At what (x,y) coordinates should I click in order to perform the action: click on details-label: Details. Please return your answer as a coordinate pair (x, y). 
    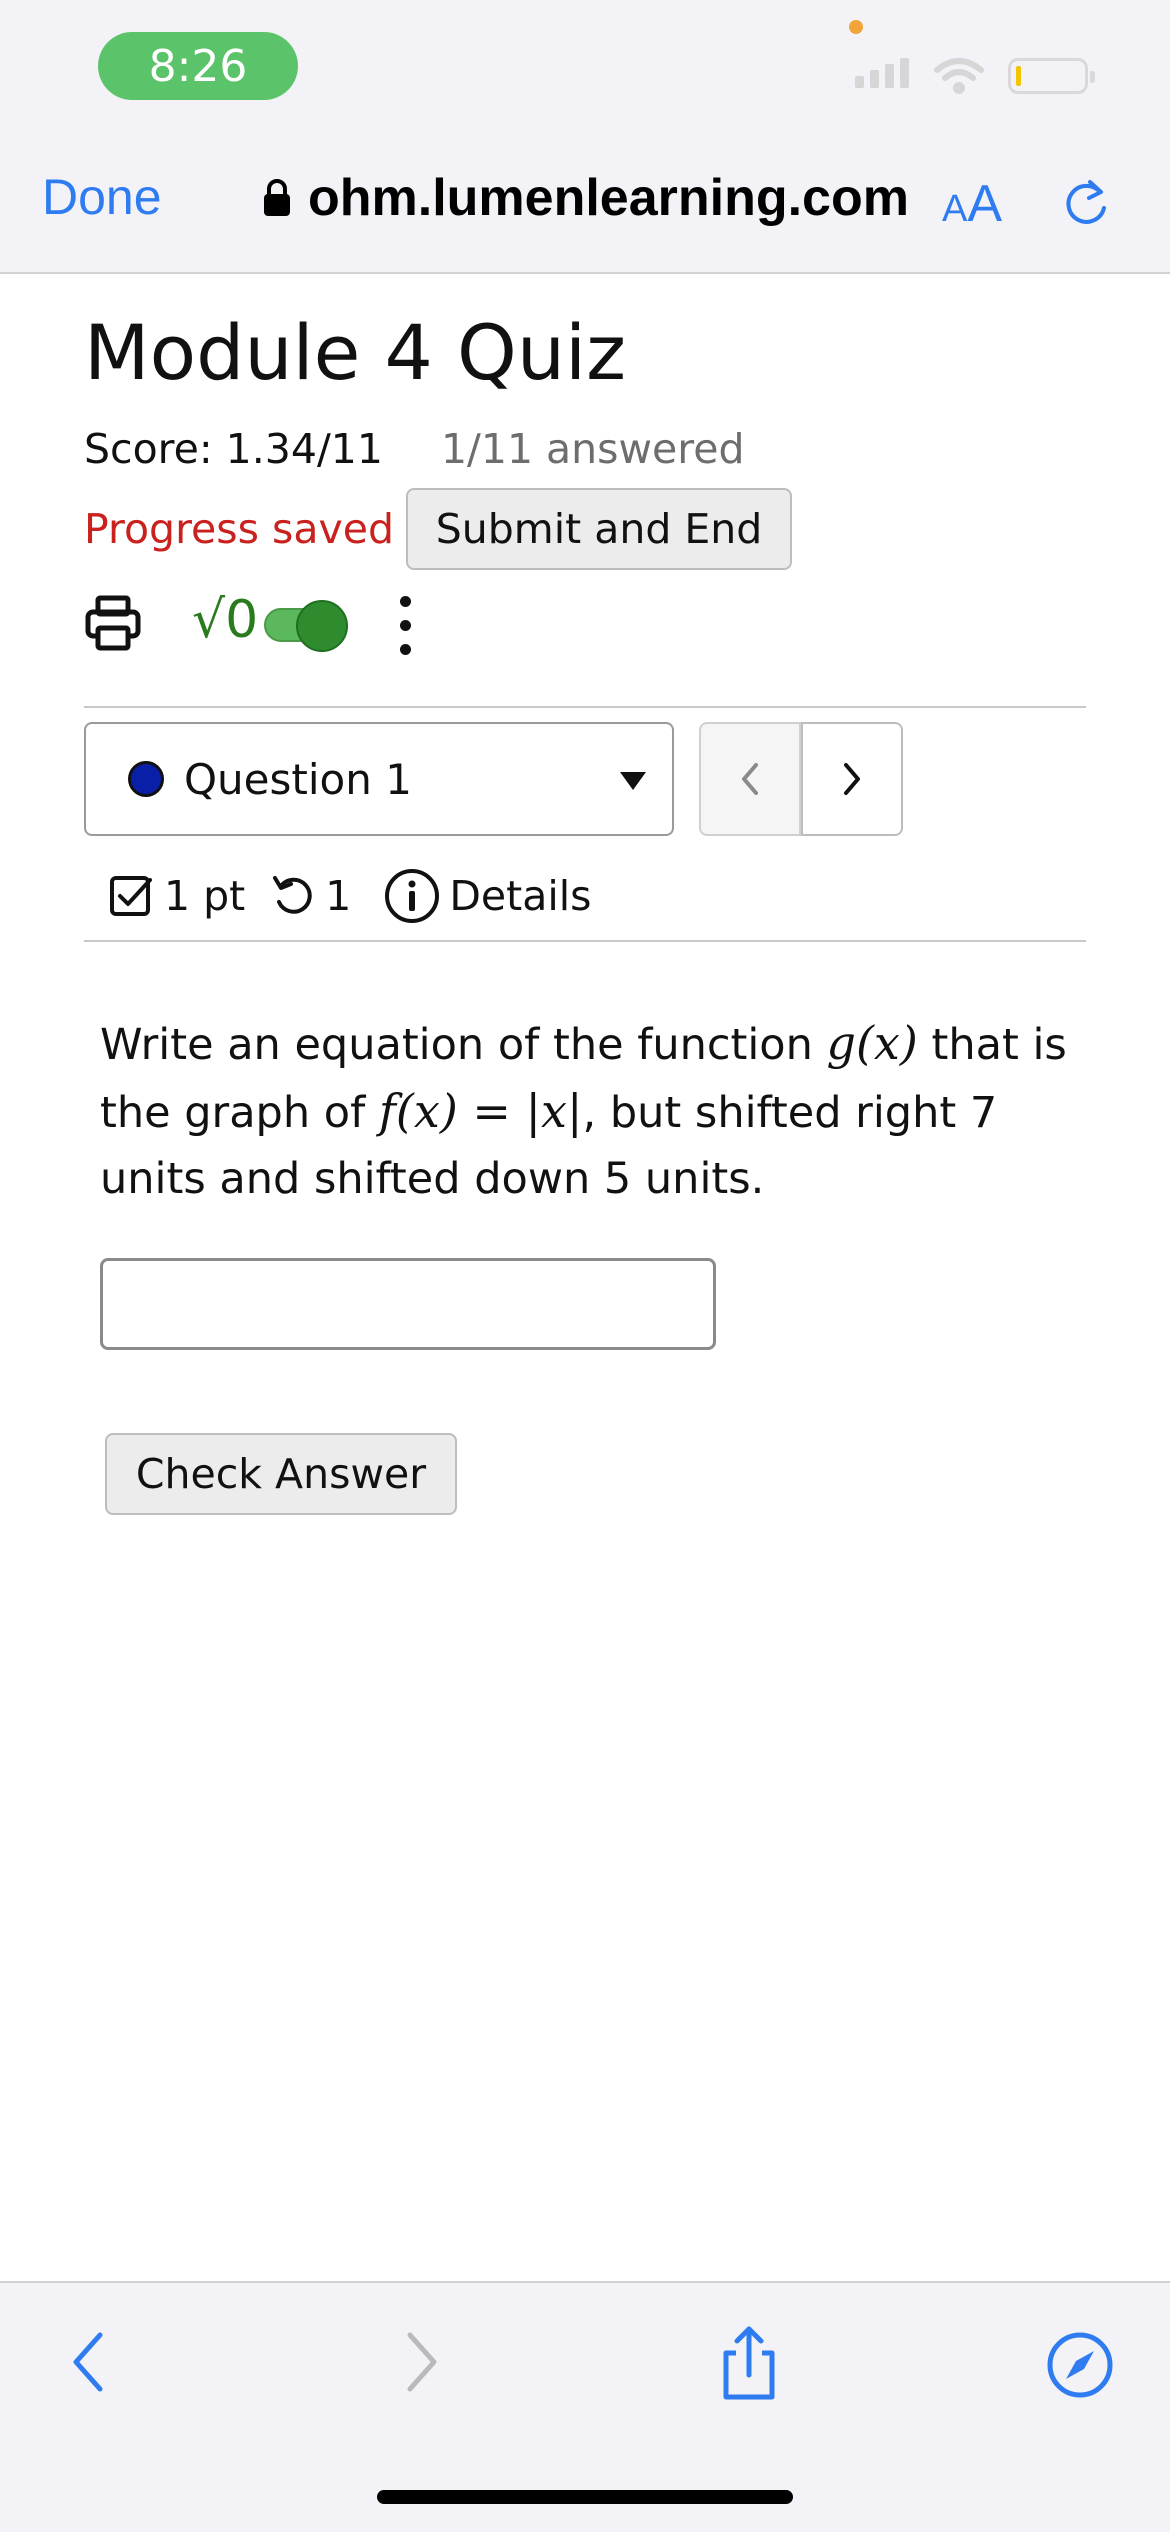
    Looking at the image, I should click on (520, 896).